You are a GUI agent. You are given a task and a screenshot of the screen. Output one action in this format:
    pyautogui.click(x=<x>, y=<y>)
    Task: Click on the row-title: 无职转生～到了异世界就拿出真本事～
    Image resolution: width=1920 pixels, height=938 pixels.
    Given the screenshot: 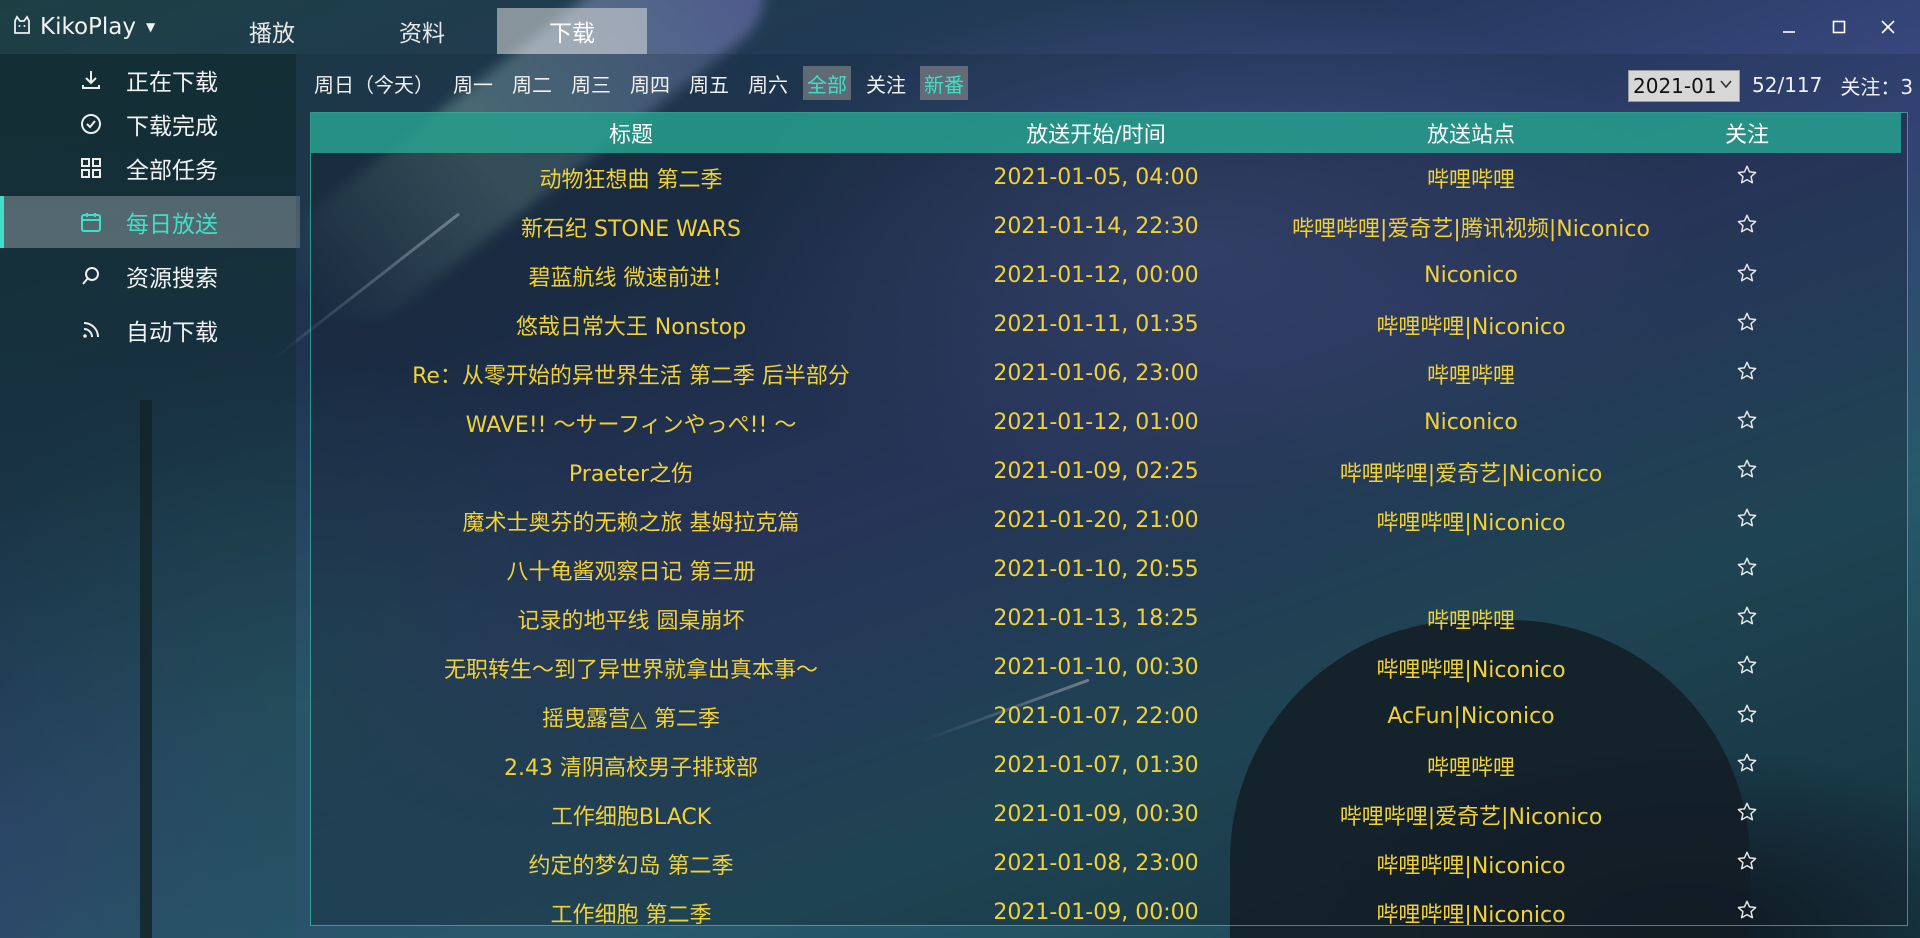 What is the action you would take?
    pyautogui.click(x=630, y=670)
    